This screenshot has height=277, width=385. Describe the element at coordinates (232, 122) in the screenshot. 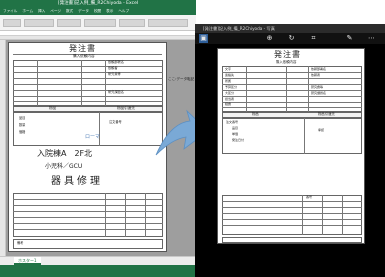

I see `viewer-order-label-number: 注文番号` at that location.